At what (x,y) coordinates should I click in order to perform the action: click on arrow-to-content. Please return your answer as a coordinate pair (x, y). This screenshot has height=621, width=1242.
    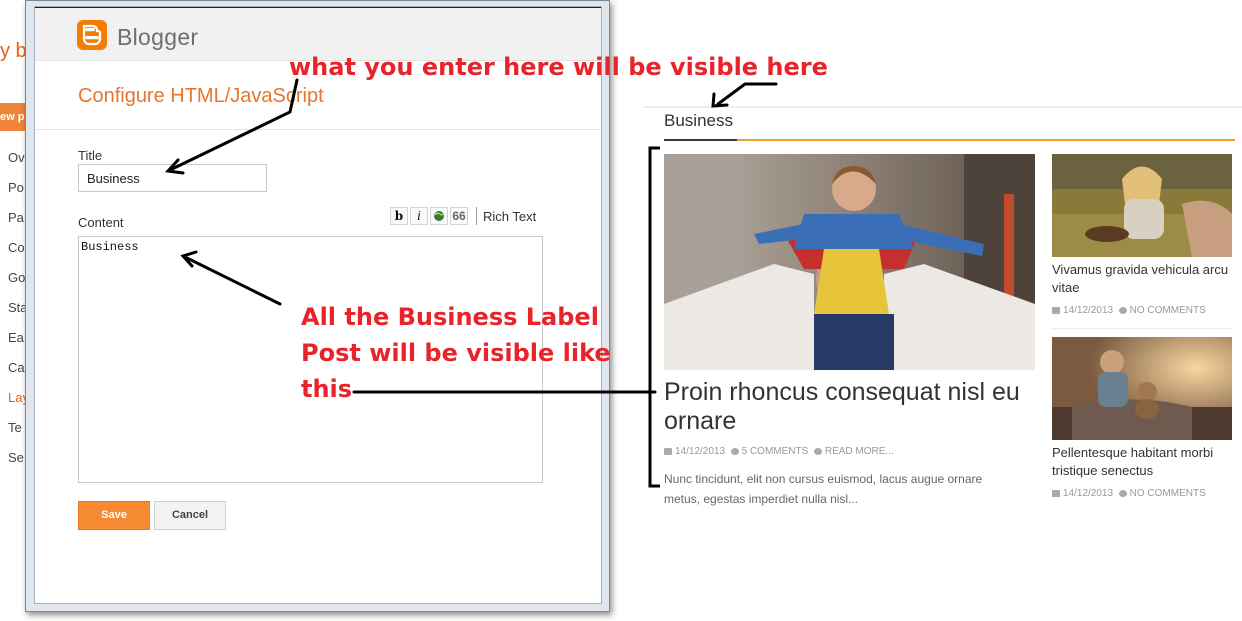
    Looking at the image, I should click on (231, 278).